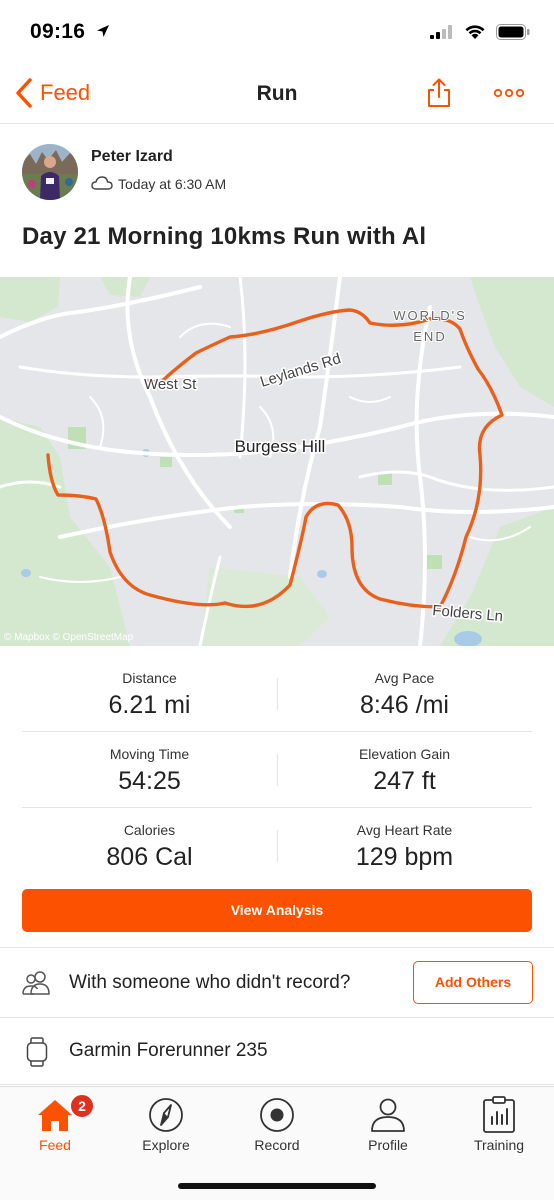  What do you see at coordinates (430, 315) in the screenshot?
I see `map-label-worlds-end-1: WORLD'S` at bounding box center [430, 315].